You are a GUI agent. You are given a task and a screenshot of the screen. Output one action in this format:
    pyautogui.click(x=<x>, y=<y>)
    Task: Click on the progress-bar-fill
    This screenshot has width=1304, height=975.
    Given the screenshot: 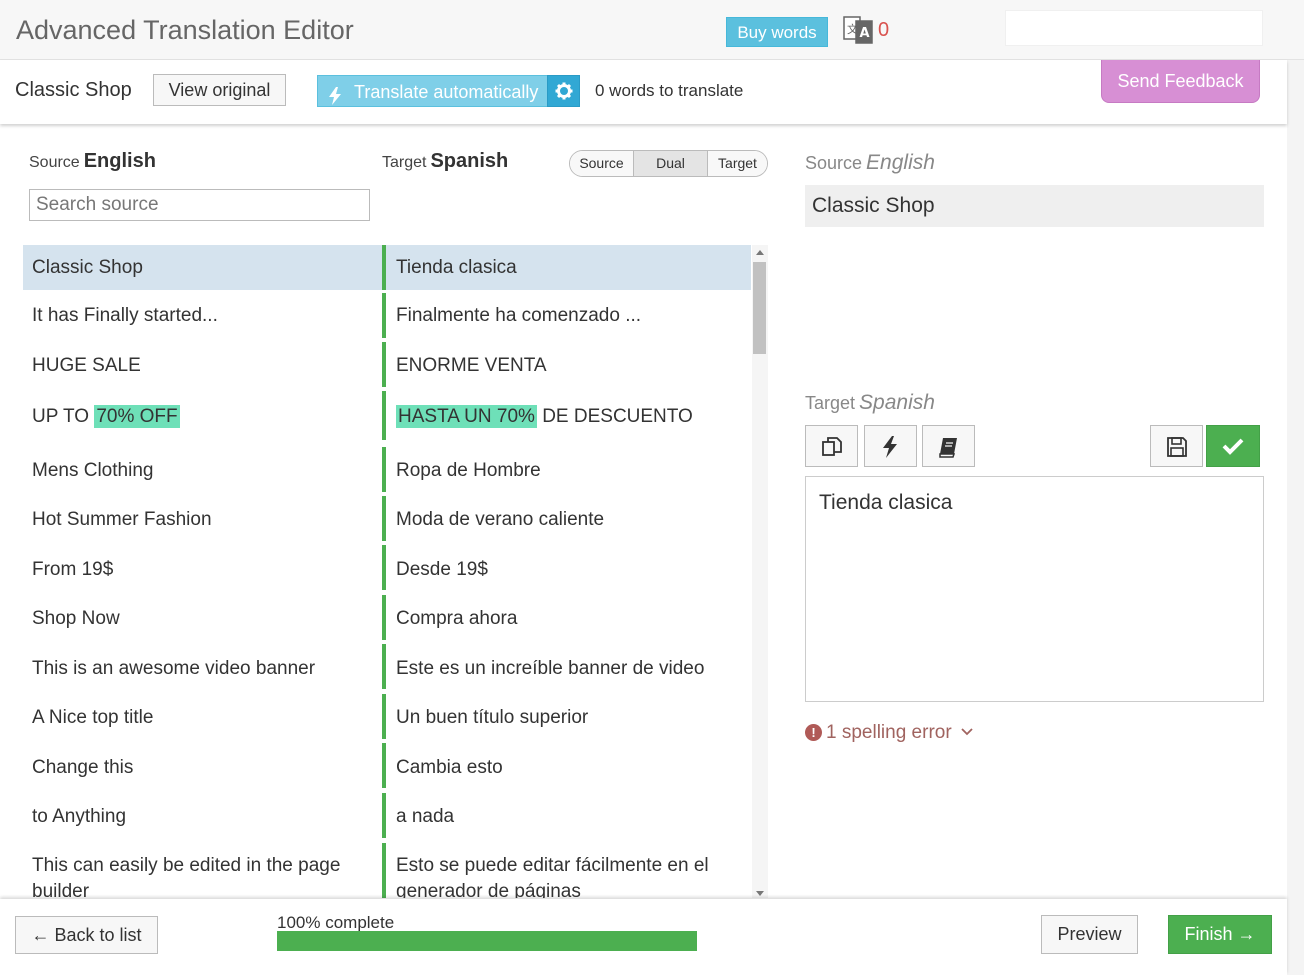 What is the action you would take?
    pyautogui.click(x=487, y=941)
    